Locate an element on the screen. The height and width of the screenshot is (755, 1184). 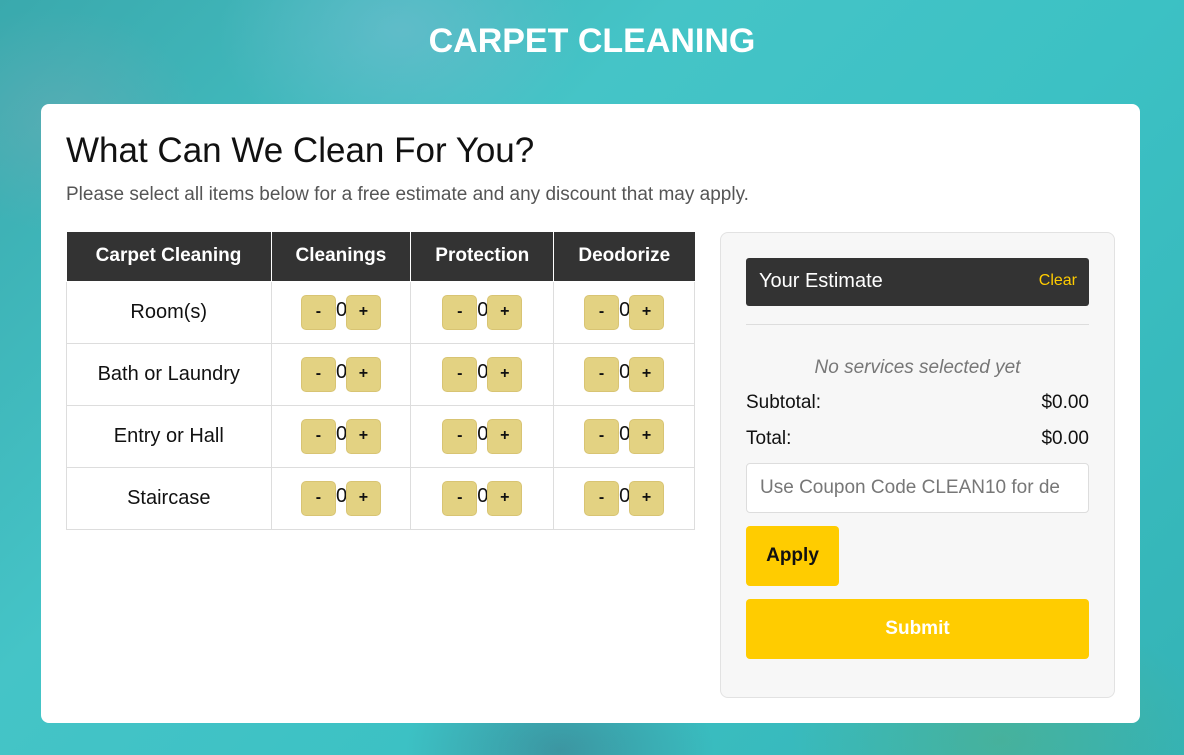
subtotal-value: $0.00 is located at coordinates (1065, 402).